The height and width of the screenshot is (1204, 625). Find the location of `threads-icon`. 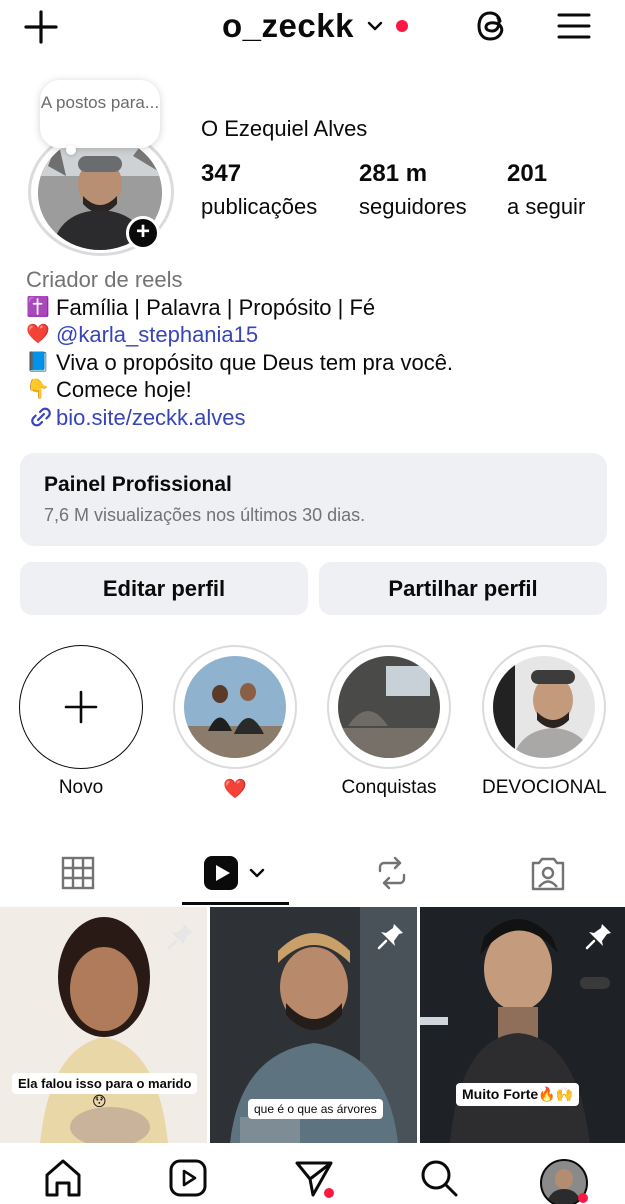

threads-icon is located at coordinates (492, 26).